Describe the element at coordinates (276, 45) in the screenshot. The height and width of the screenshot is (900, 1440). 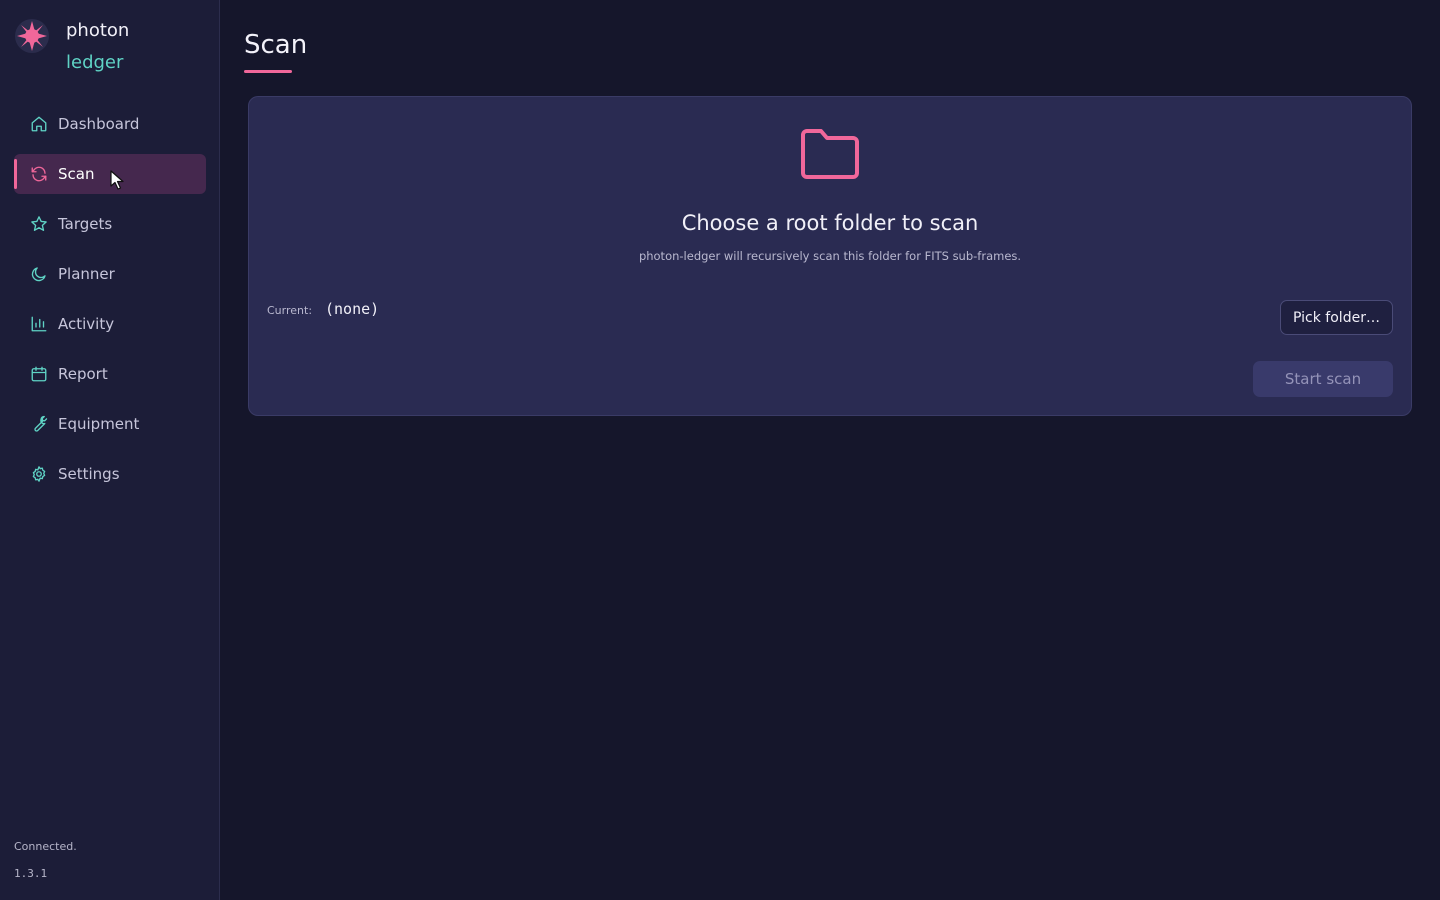
I see `page-title: Scan` at that location.